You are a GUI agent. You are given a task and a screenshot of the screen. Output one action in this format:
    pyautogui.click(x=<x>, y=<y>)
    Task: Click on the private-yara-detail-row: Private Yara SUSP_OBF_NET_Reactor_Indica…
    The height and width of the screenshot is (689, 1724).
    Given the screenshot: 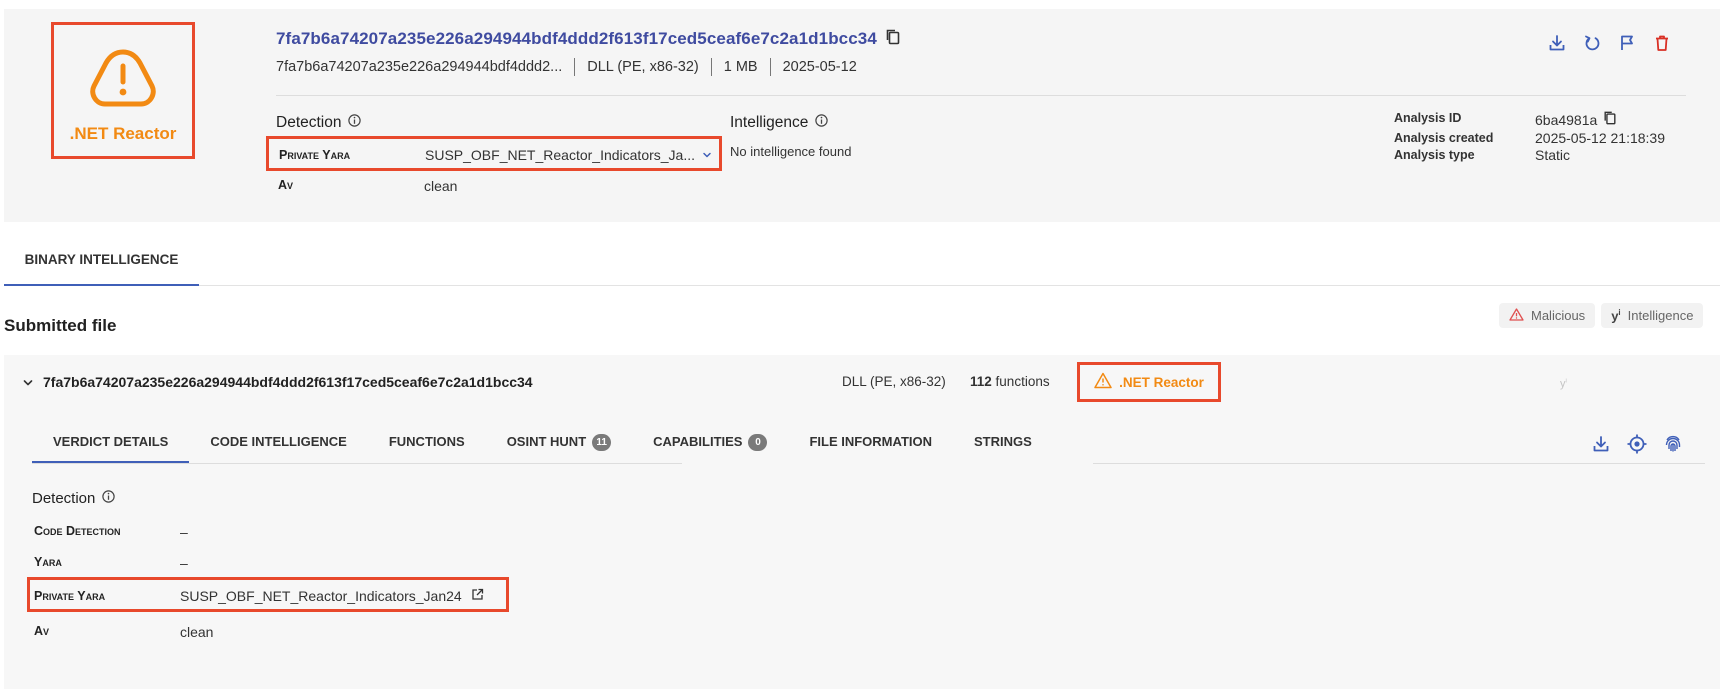 What is the action you would take?
    pyautogui.click(x=268, y=594)
    